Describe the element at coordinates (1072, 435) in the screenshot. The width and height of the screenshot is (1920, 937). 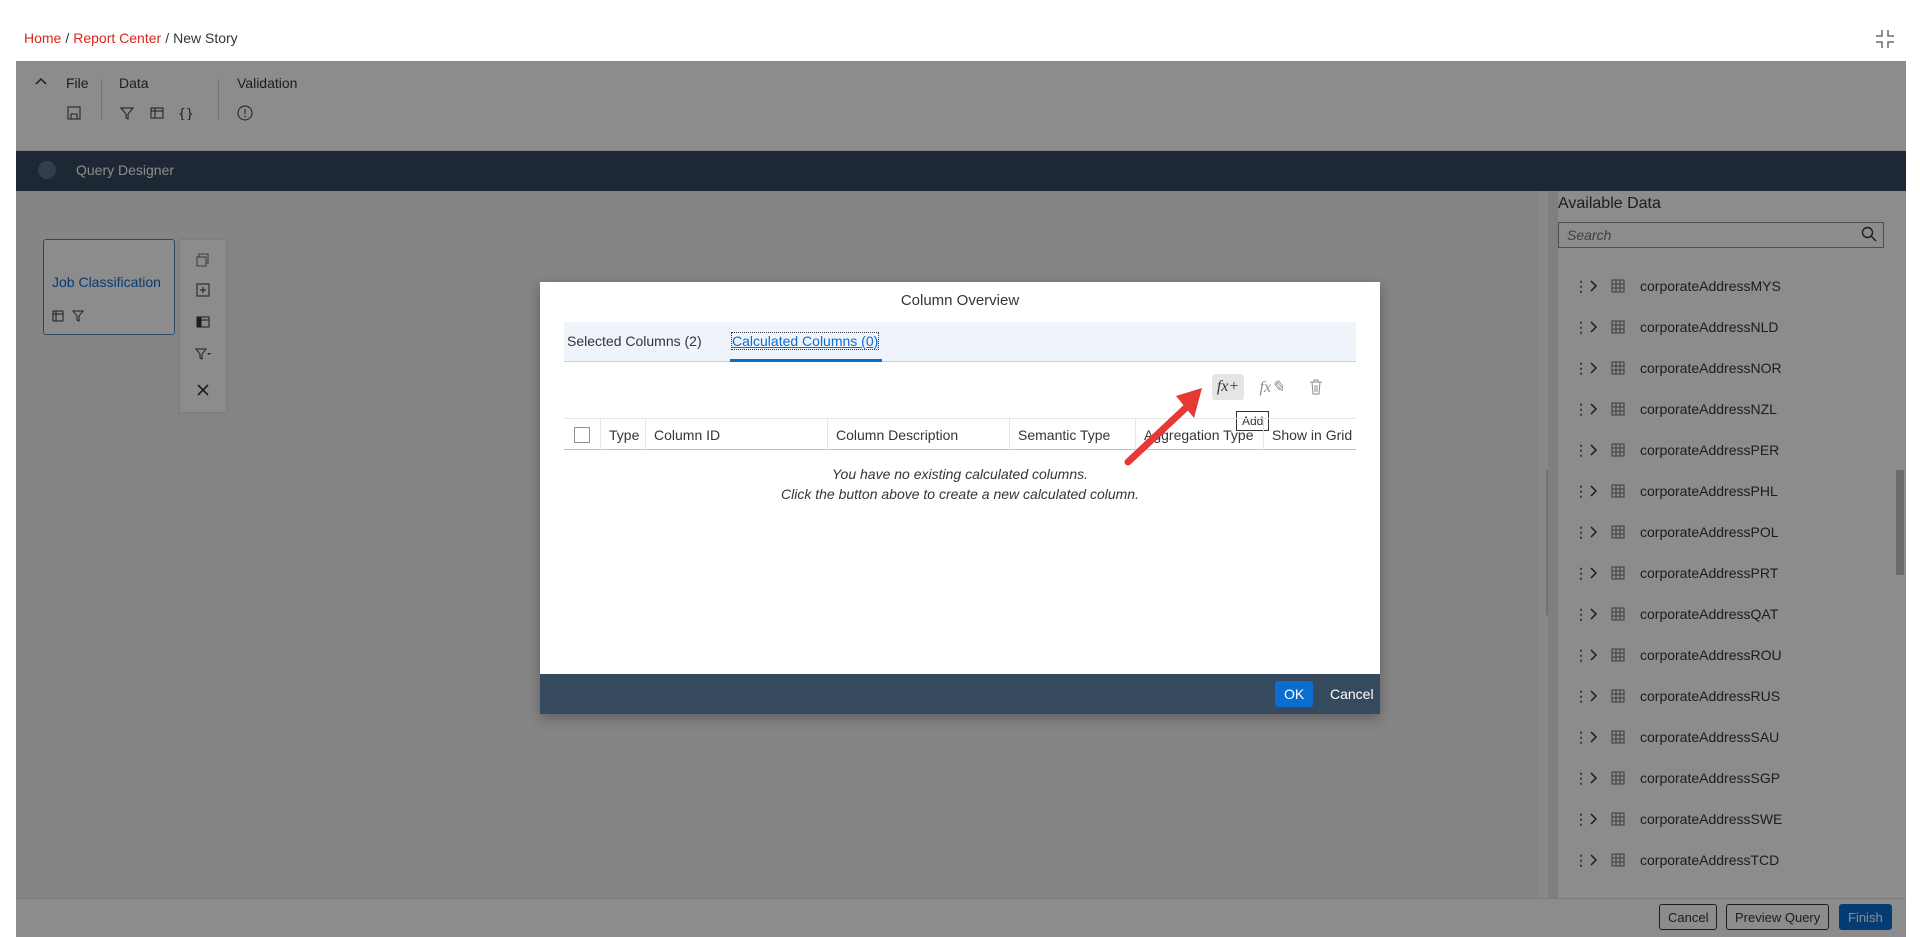
I see `column-header-semantic-type: Semantic Type` at that location.